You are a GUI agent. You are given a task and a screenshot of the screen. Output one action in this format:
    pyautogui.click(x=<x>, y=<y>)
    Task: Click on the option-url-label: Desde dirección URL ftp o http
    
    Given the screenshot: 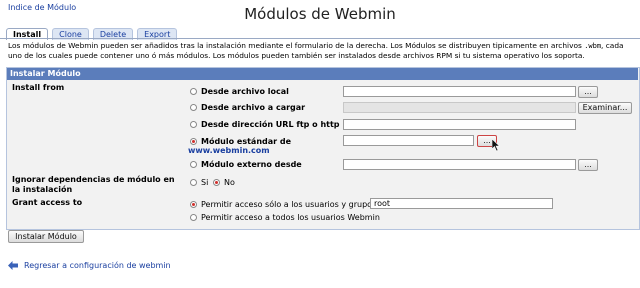 What is the action you would take?
    pyautogui.click(x=270, y=124)
    